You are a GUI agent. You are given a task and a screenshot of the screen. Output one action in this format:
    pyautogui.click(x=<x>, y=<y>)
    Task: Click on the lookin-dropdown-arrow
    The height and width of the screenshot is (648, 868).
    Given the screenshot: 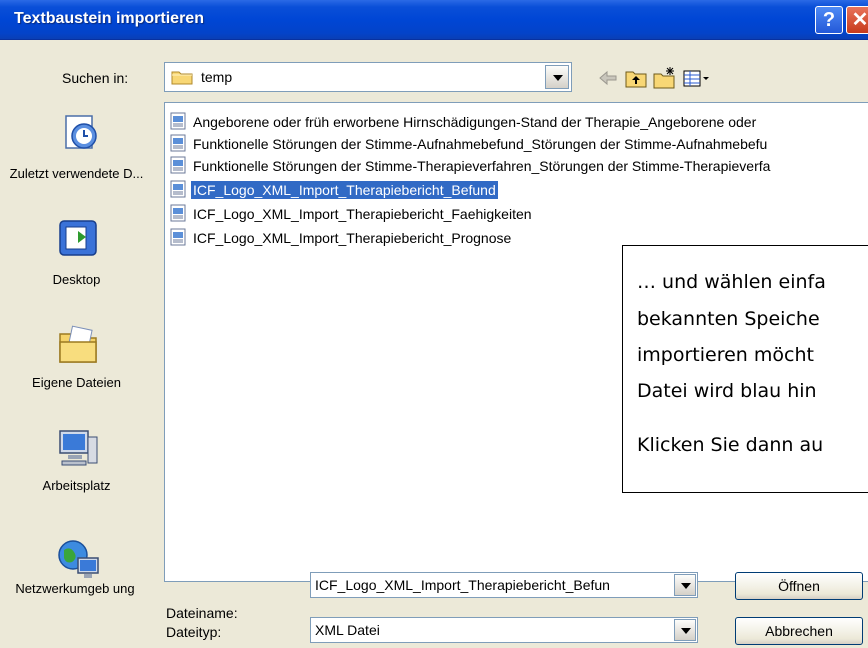 What is the action you would take?
    pyautogui.click(x=557, y=77)
    